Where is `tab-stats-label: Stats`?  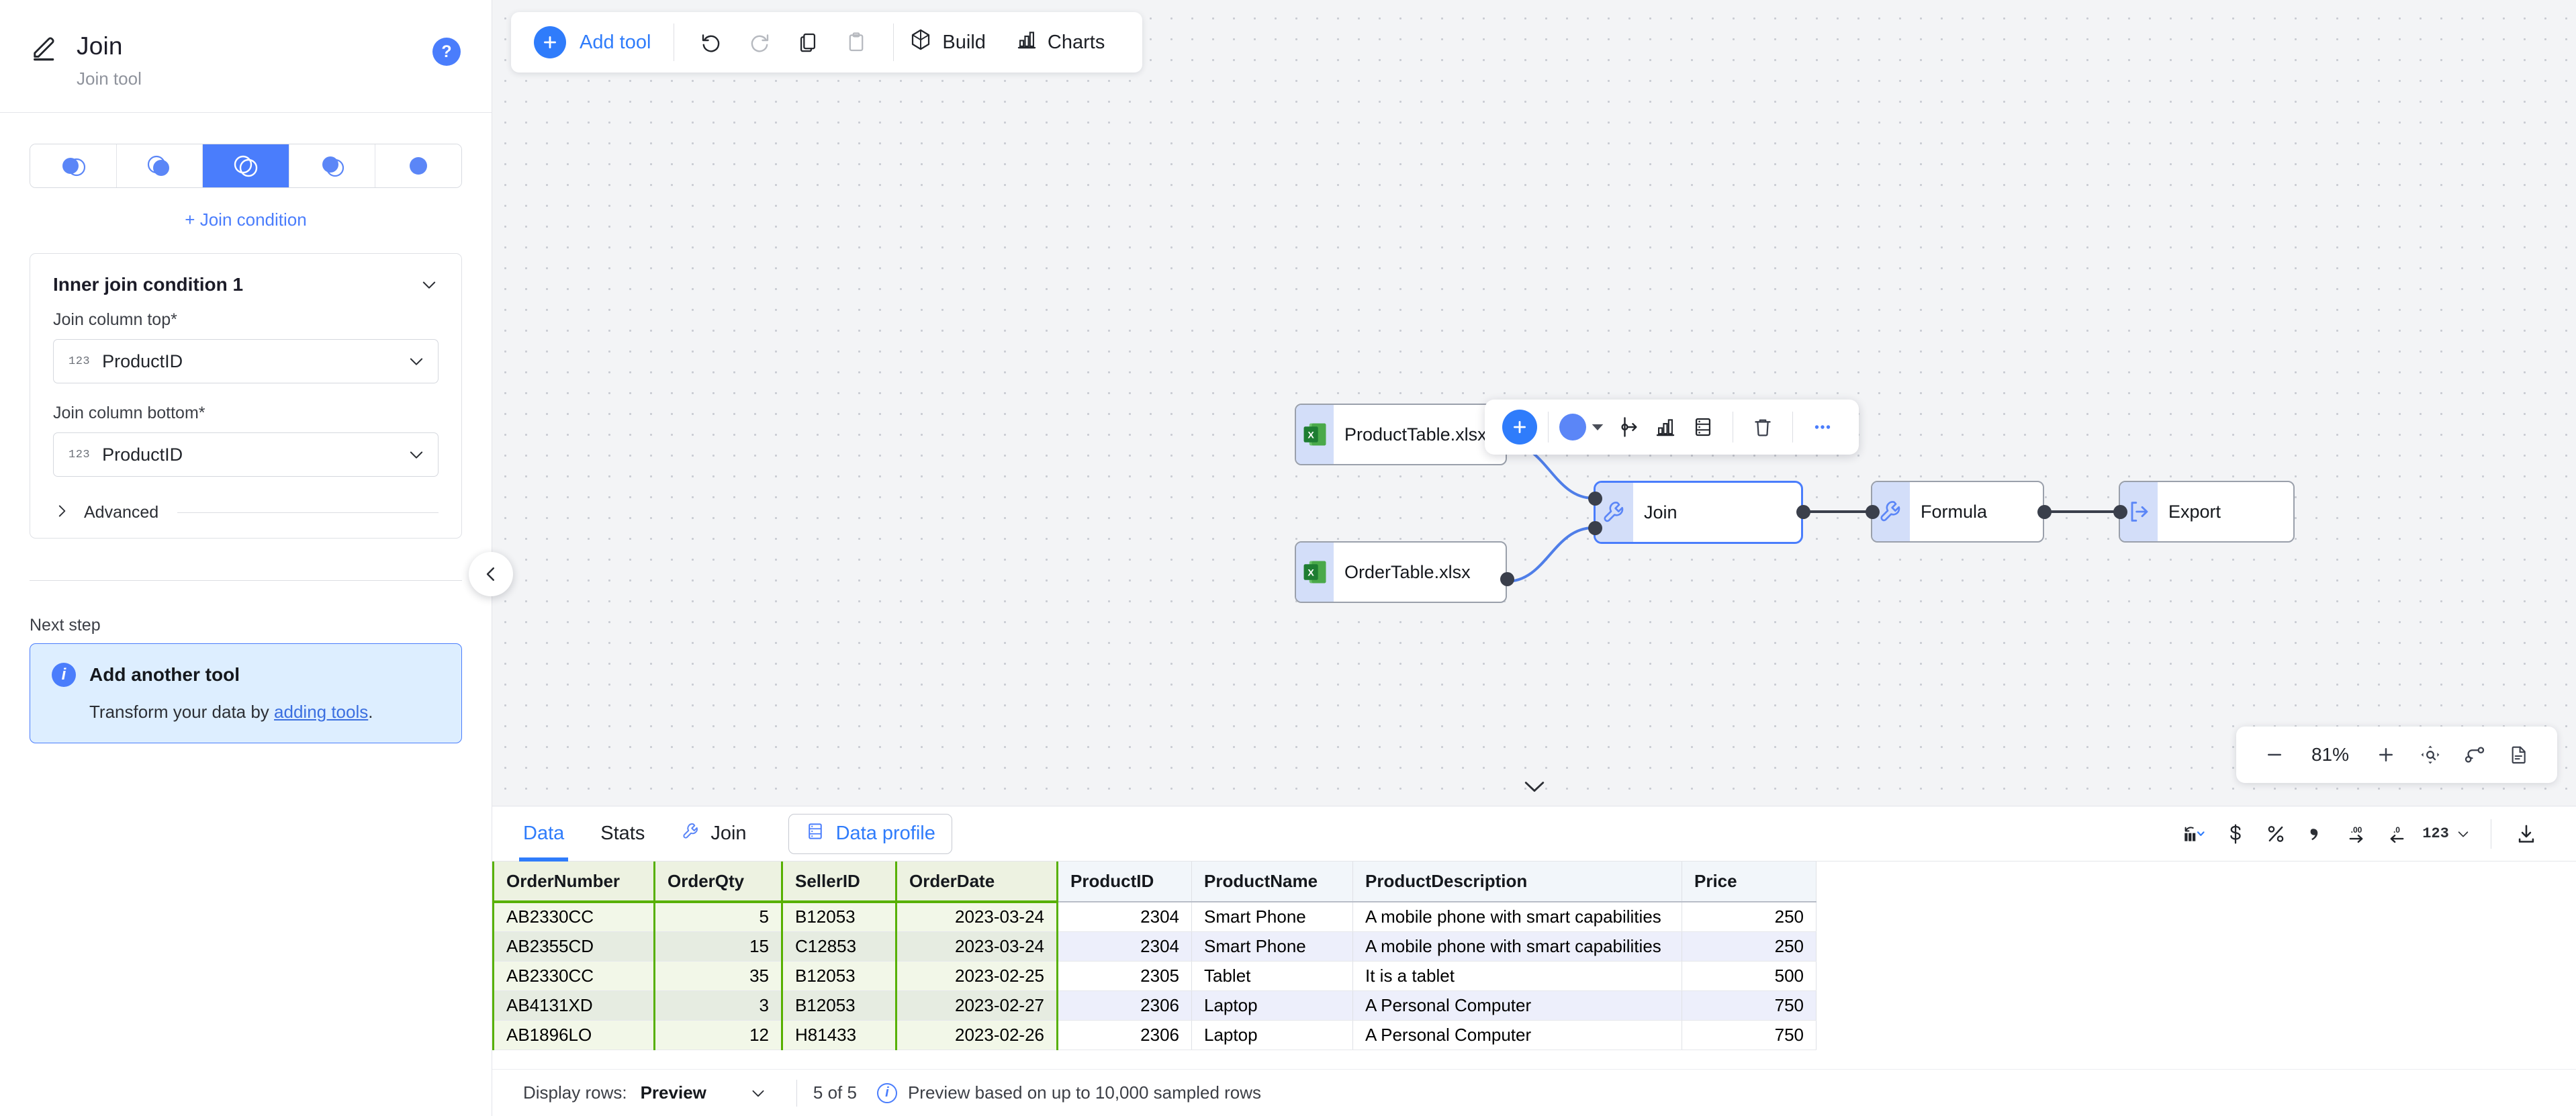
tab-stats-label: Stats is located at coordinates (622, 833).